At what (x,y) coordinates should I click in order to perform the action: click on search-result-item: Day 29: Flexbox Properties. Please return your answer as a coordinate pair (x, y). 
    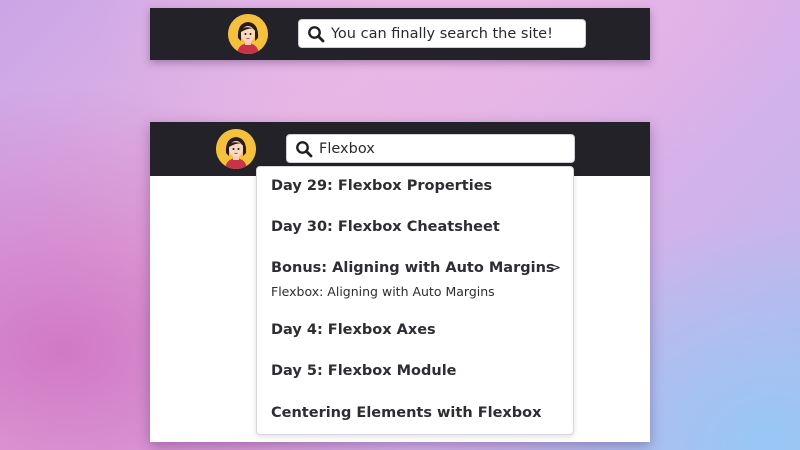
    Looking at the image, I should click on (381, 186).